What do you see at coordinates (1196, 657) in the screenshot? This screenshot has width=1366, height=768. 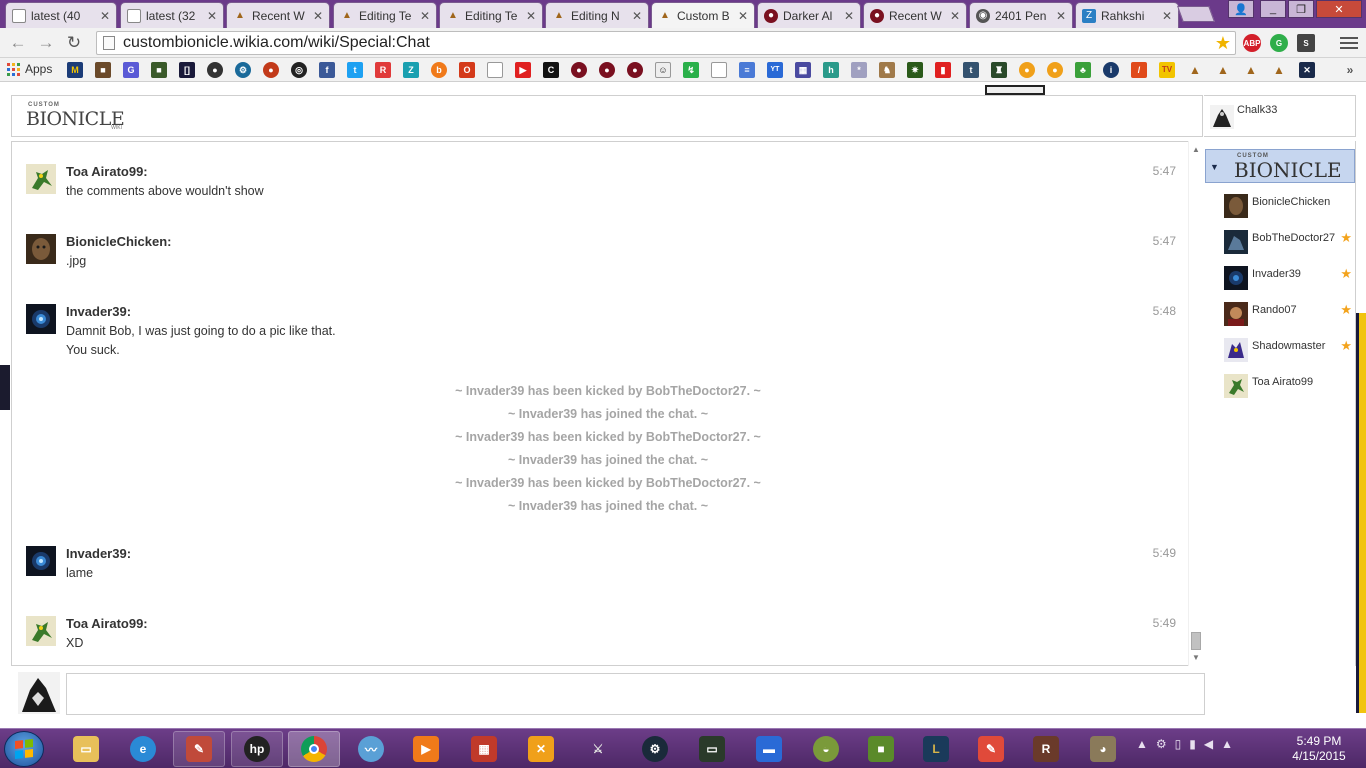 I see `scroll-down-arrow-icon: ▼` at bounding box center [1196, 657].